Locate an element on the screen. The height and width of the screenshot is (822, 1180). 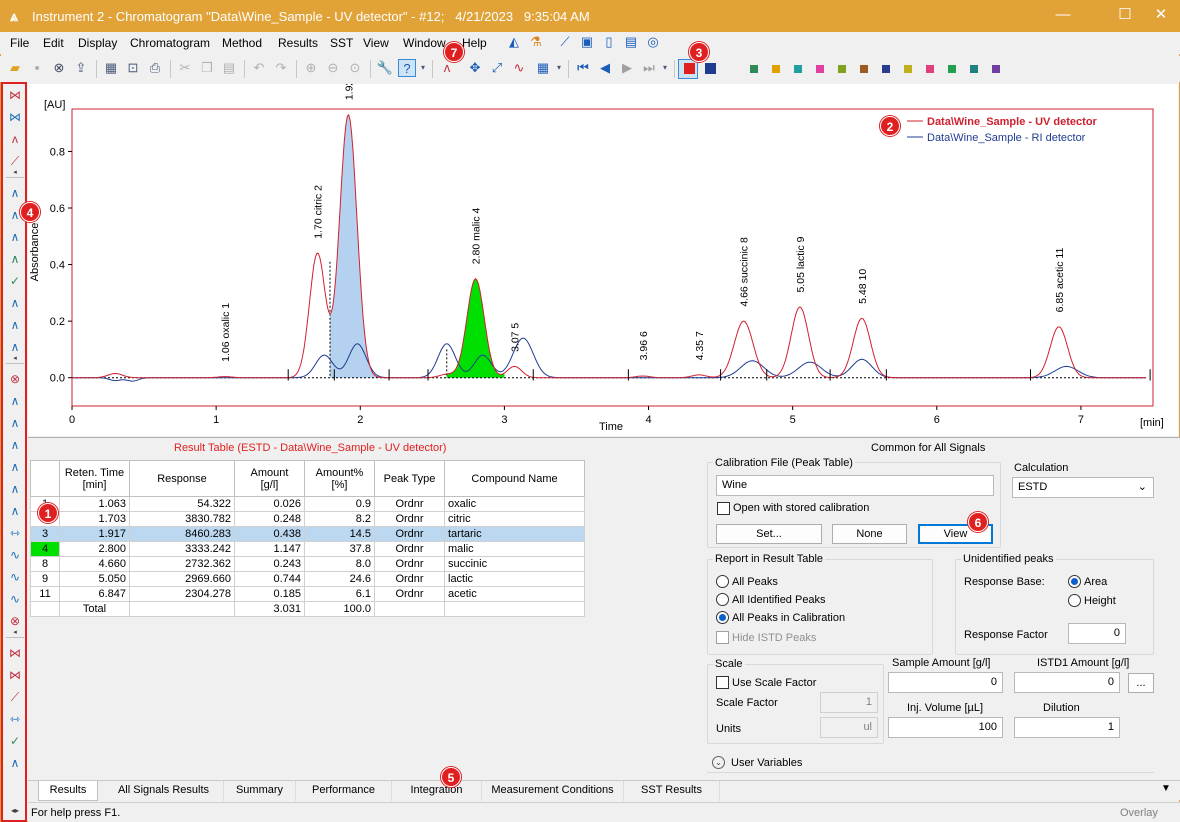
open-folder-icon: ▰ is located at coordinates (15, 68).